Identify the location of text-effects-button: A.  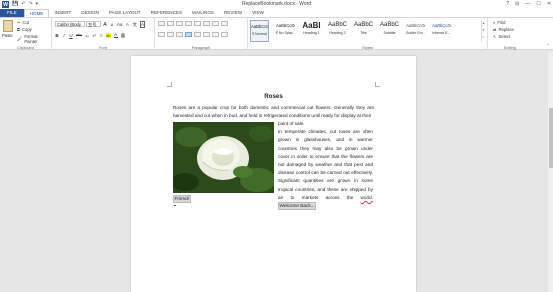
(101, 35).